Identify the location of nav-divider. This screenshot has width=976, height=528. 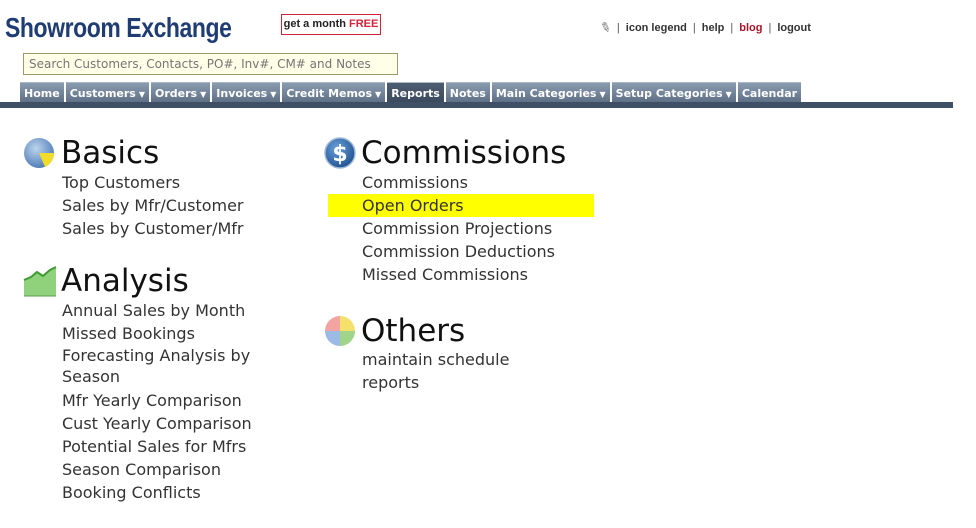
(476, 105).